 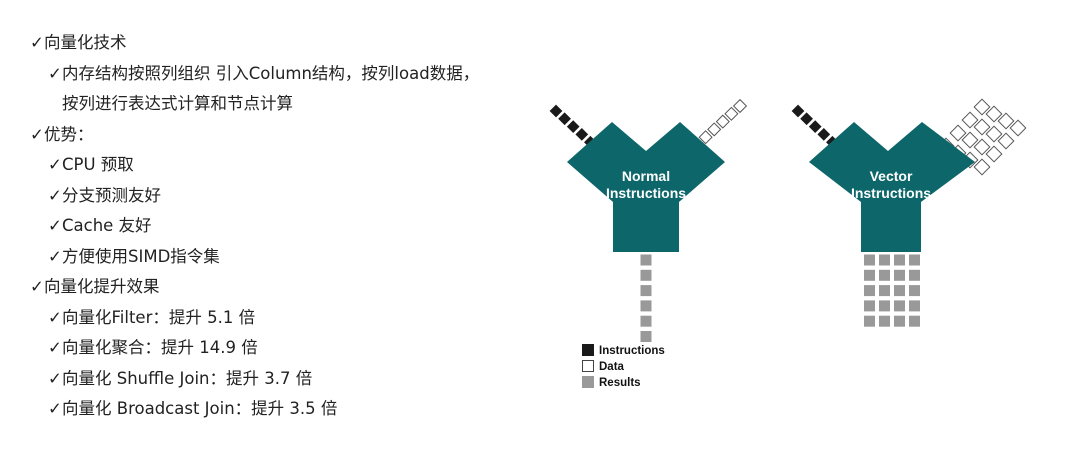 What do you see at coordinates (648, 220) in the screenshot?
I see `normal-instructions-diagram: Normal Instructions` at bounding box center [648, 220].